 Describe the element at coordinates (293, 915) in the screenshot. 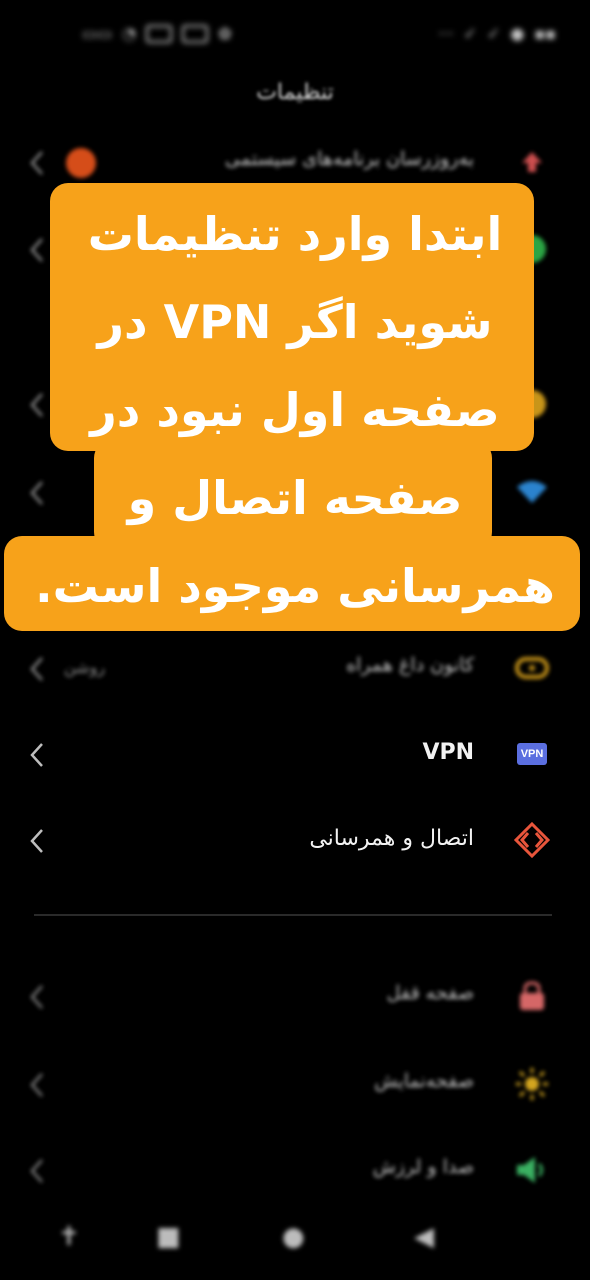

I see `divider` at that location.